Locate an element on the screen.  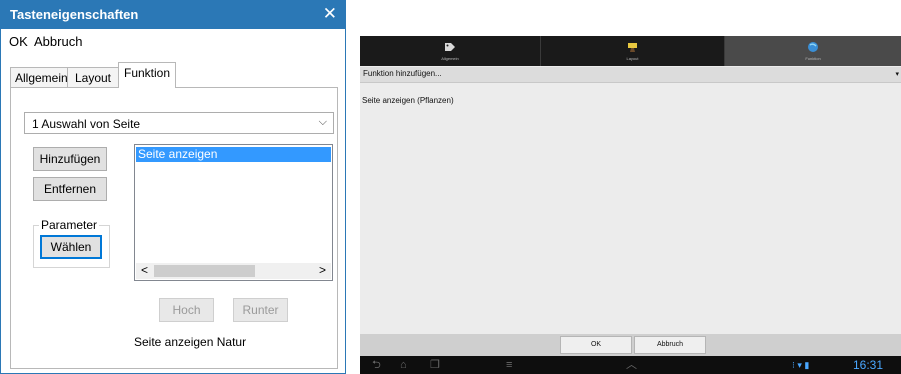
notification-icons: ⁝ ▾ ▮ is located at coordinates (801, 365).